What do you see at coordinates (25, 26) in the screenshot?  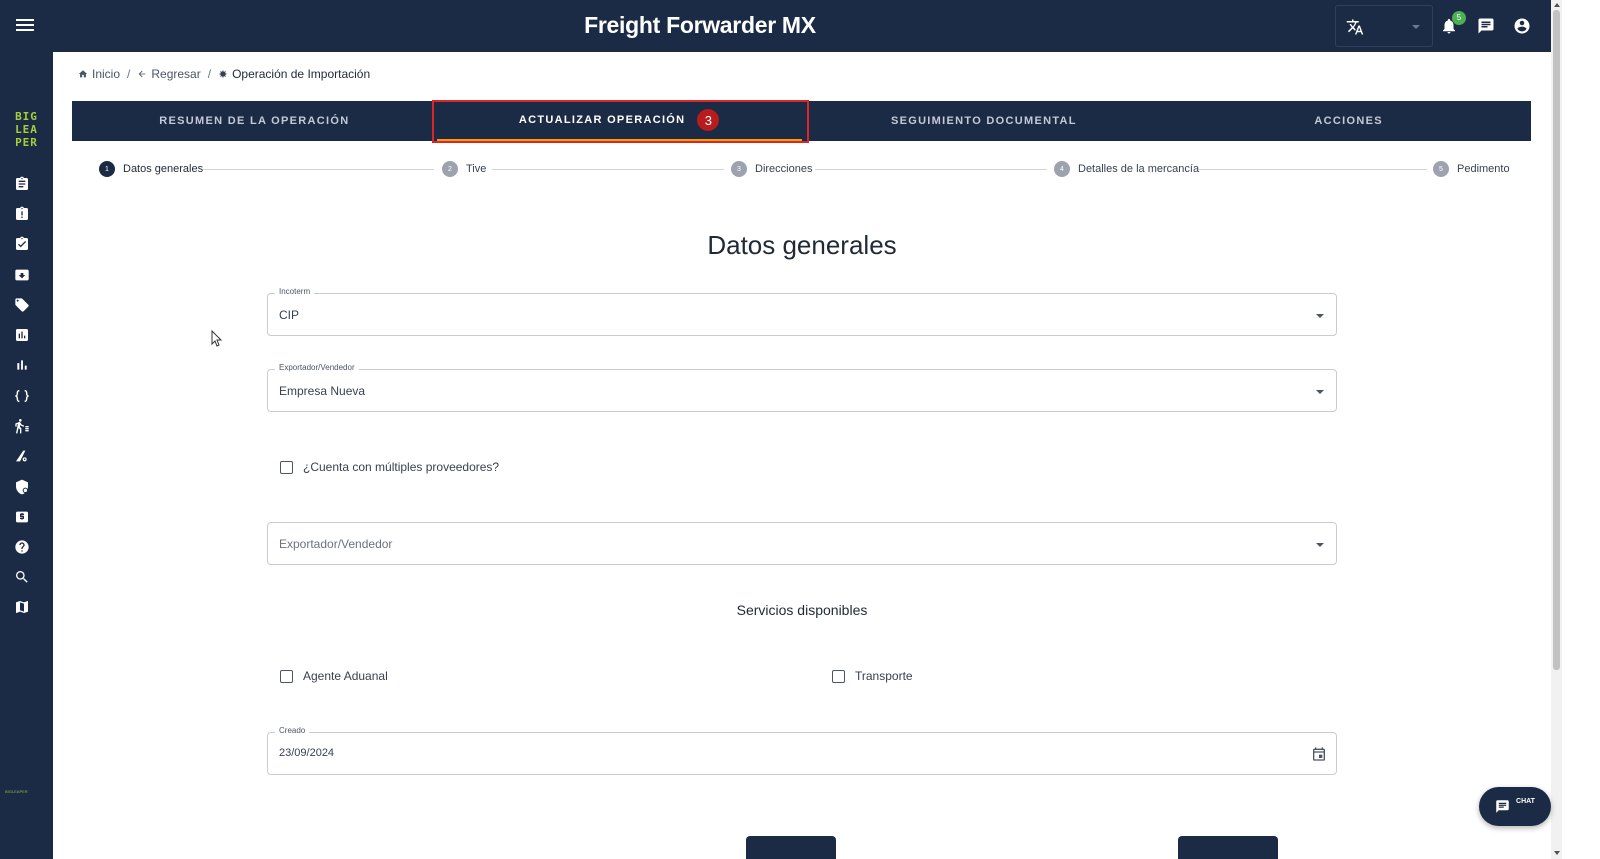 I see `menu-icon` at bounding box center [25, 26].